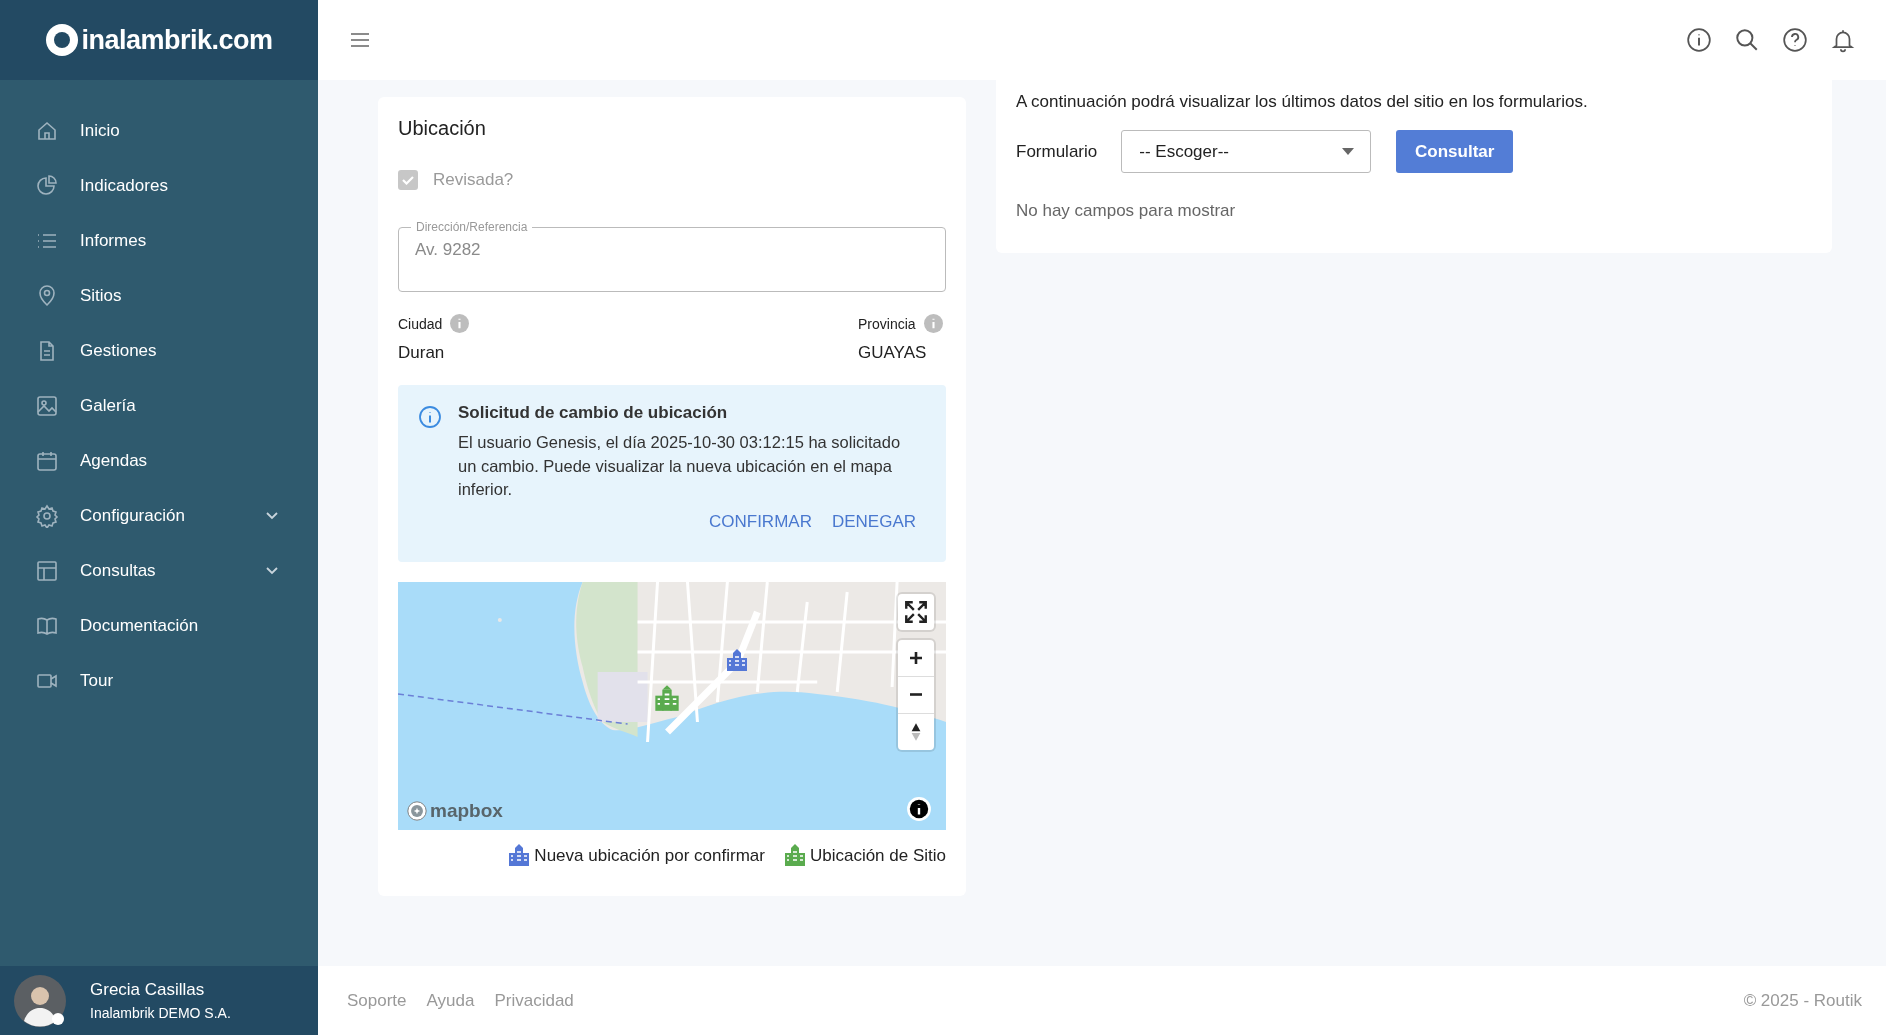 This screenshot has width=1886, height=1035. What do you see at coordinates (473, 180) in the screenshot?
I see `checkbox-label: Revisada?` at bounding box center [473, 180].